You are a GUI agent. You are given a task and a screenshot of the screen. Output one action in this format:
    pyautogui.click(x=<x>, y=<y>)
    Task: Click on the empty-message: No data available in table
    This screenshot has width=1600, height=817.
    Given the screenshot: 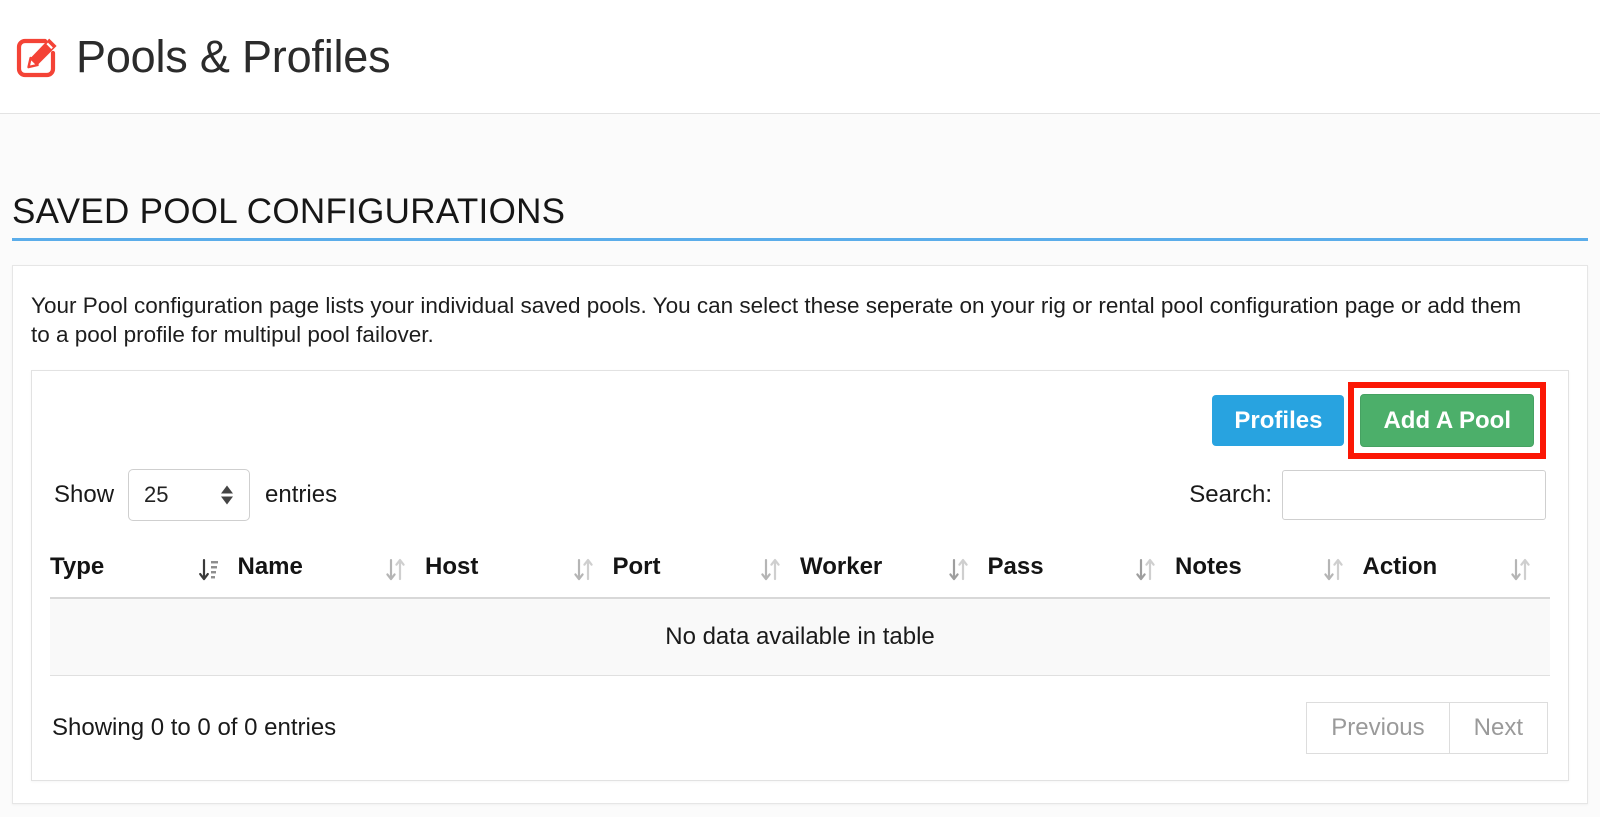 What is the action you would take?
    pyautogui.click(x=800, y=636)
    